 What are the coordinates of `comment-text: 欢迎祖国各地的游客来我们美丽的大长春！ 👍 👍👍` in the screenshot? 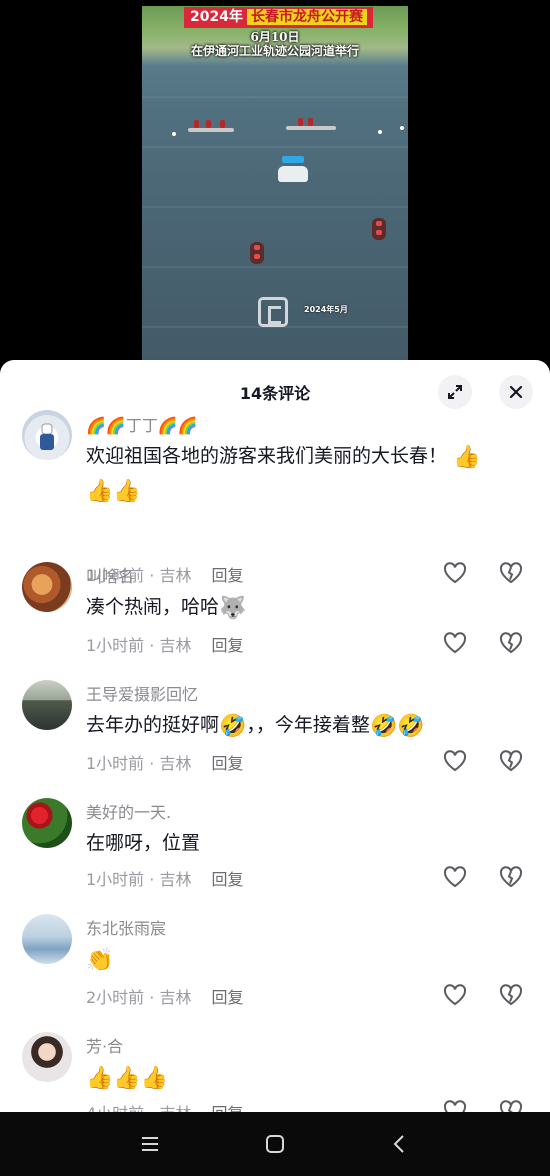 It's located at (306, 473).